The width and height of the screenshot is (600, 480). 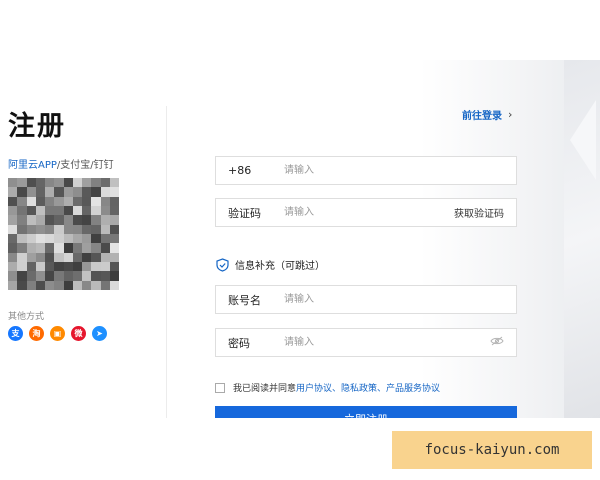 What do you see at coordinates (32, 165) in the screenshot?
I see `aliyun-app-link: 阿里云APP` at bounding box center [32, 165].